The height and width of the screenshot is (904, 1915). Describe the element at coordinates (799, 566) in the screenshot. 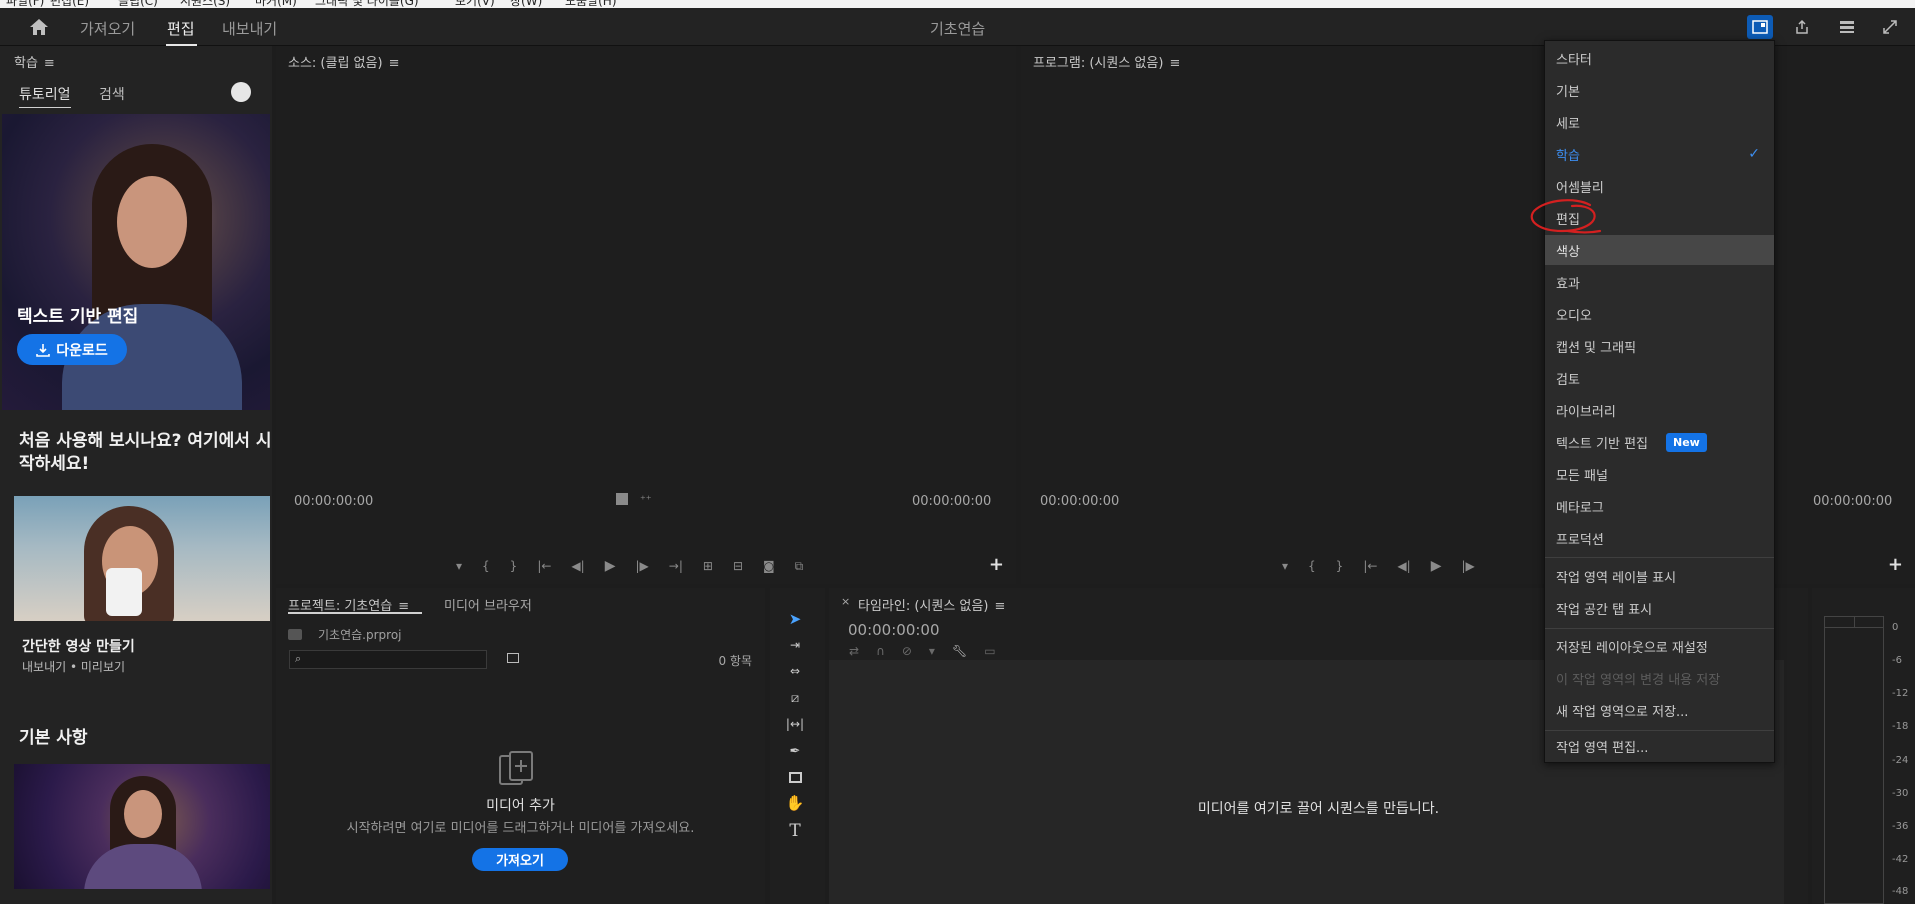

I see `settings-icon: ⧉` at that location.